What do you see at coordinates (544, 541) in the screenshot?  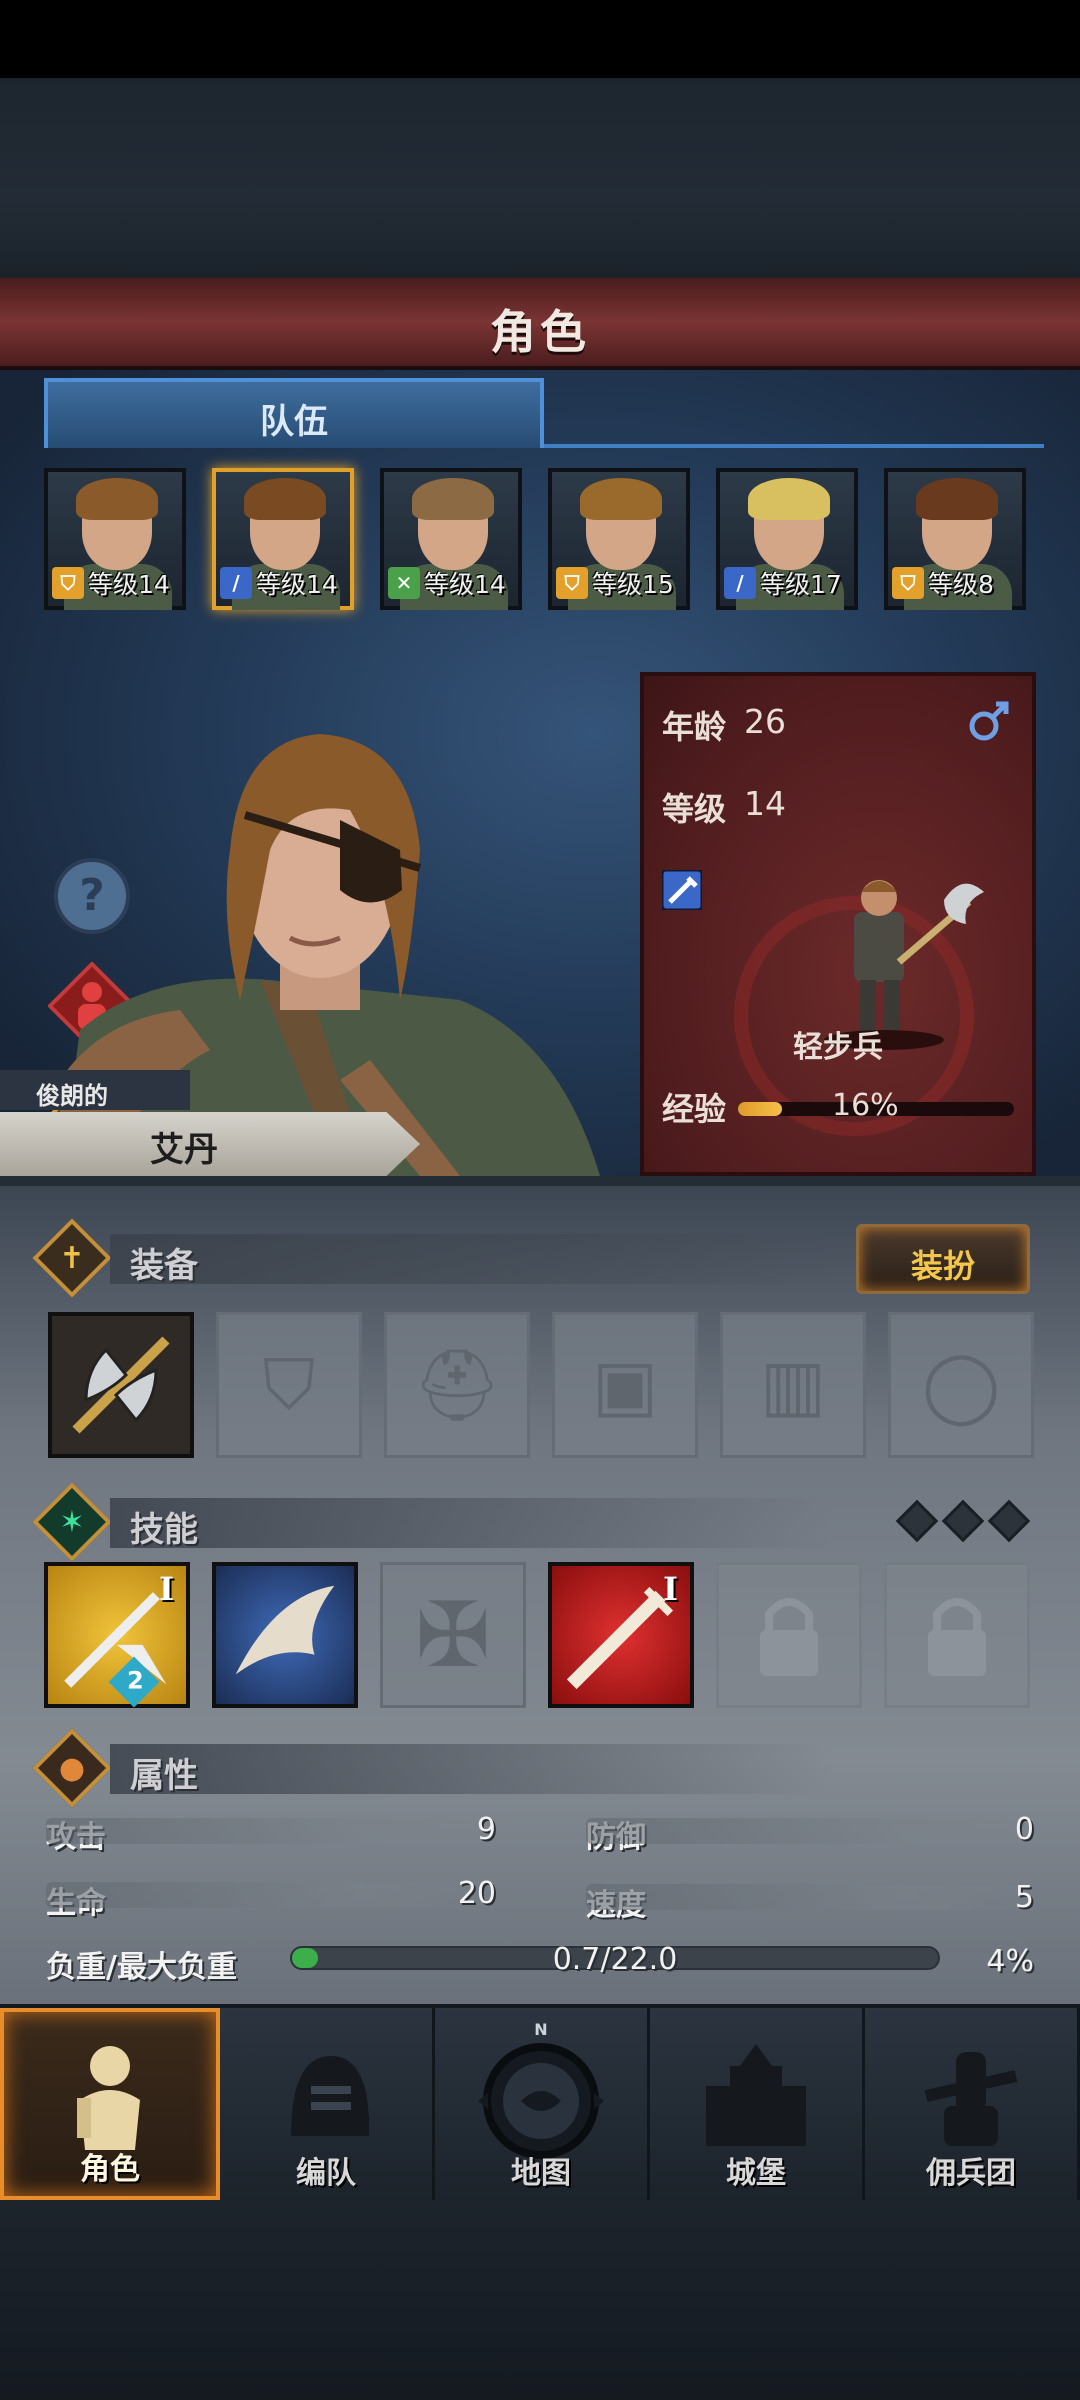 I see `roster: ⛉ 等级14/等级14 ✕ 等级14 ⛉ 等级15/等级17 ⛉ 等级8` at bounding box center [544, 541].